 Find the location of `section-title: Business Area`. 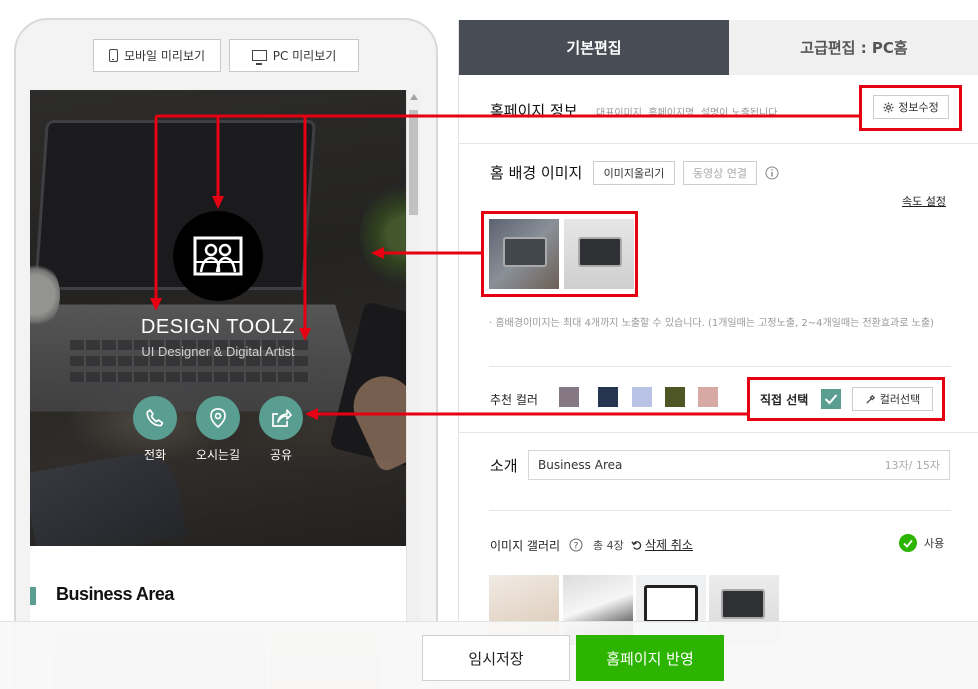

section-title: Business Area is located at coordinates (115, 594).